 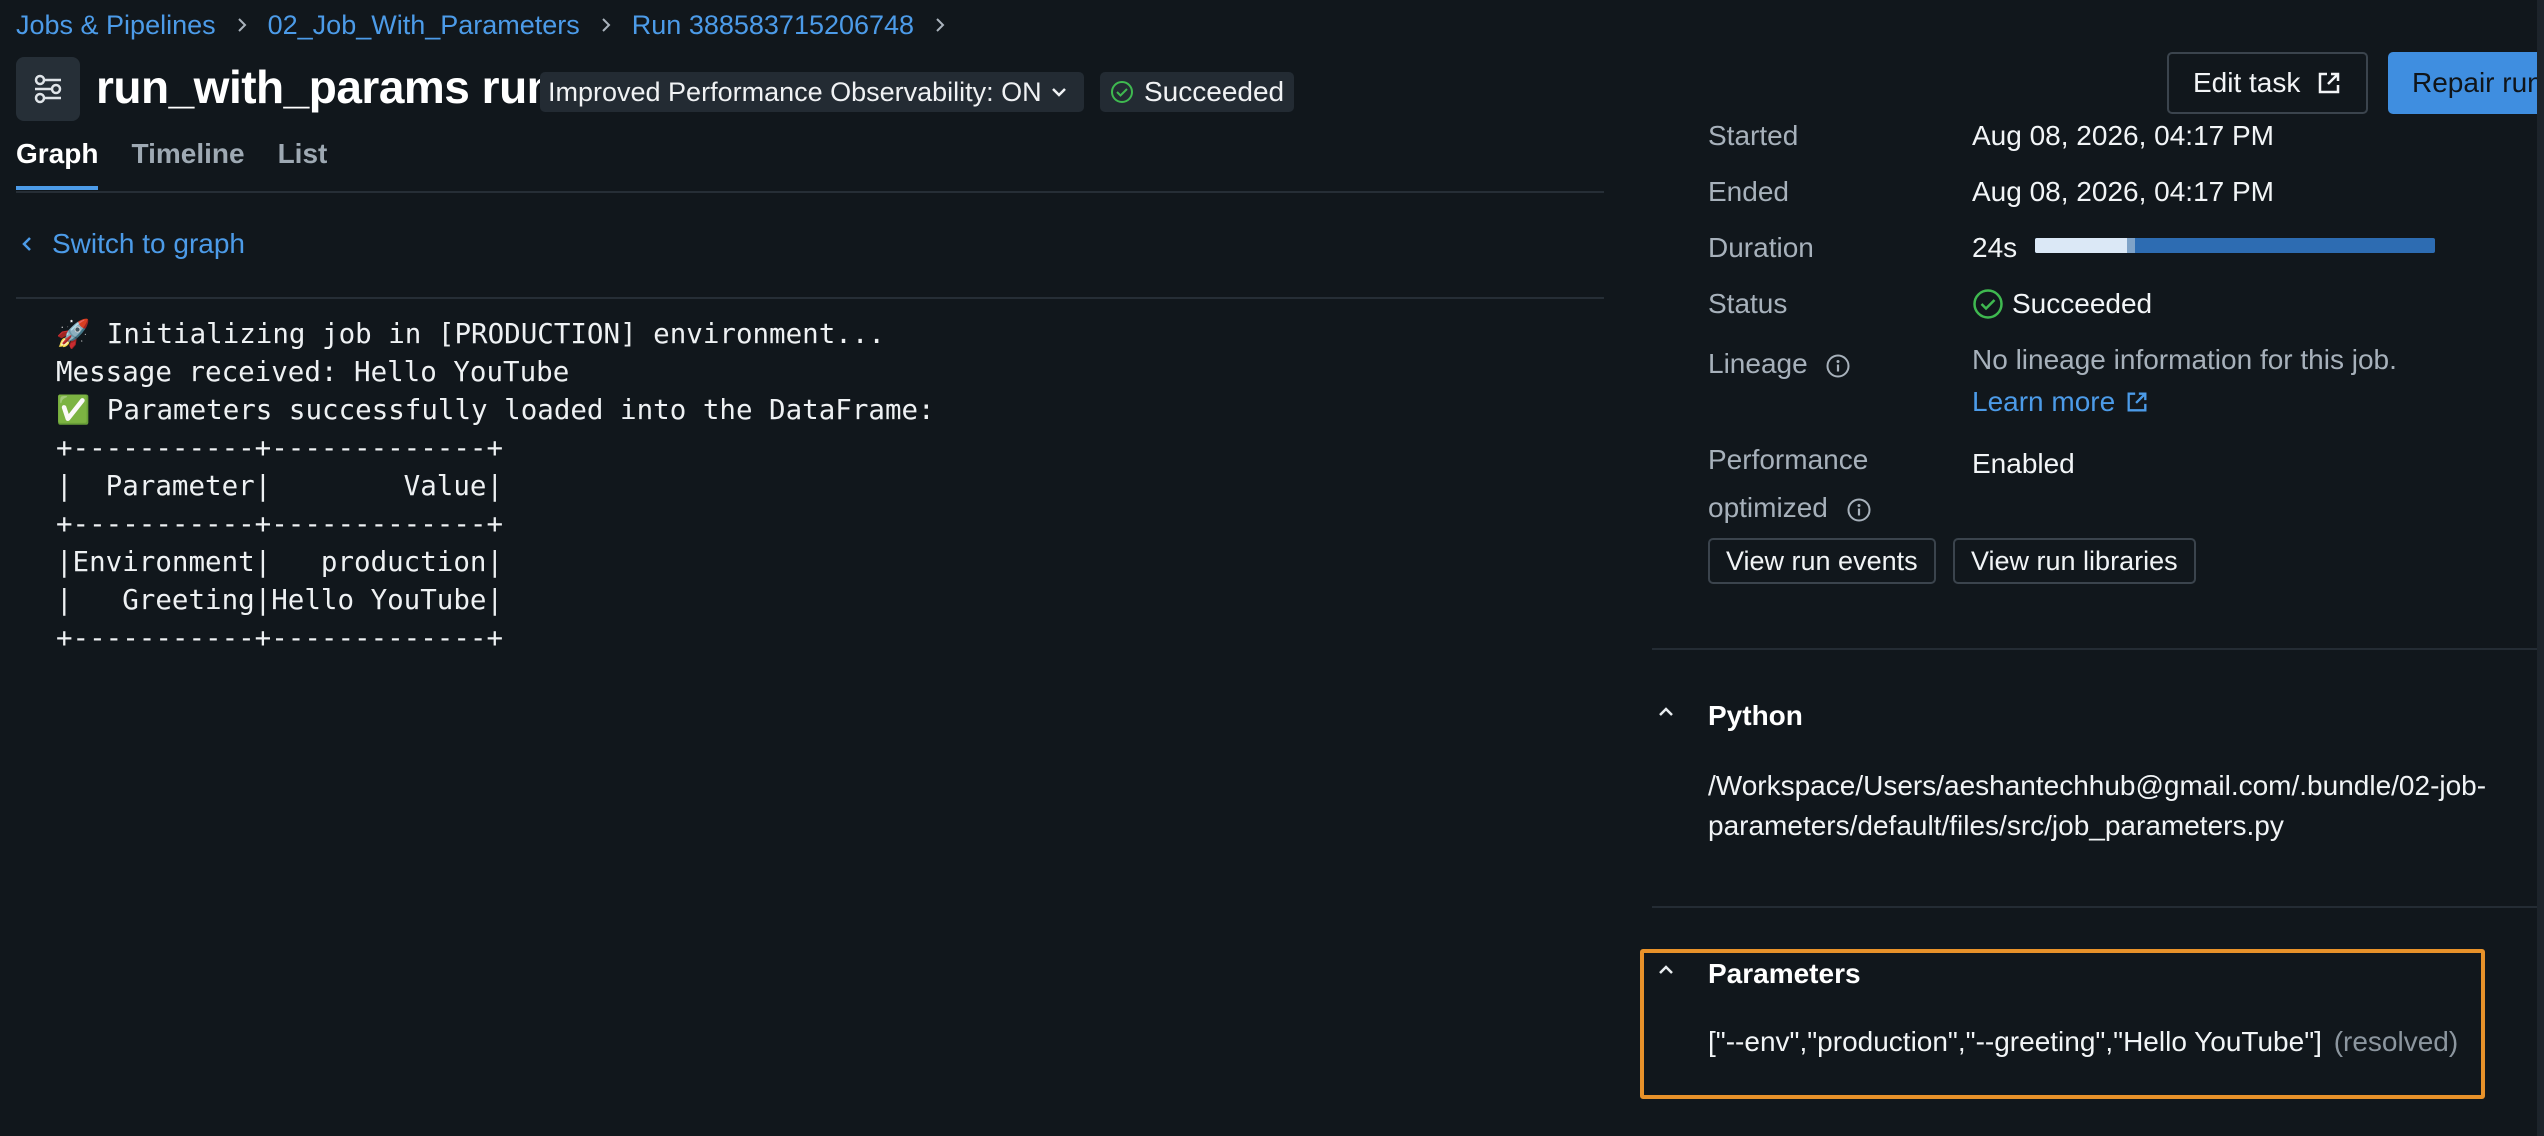 I want to click on view-run-events-button: View run events, so click(x=1822, y=561).